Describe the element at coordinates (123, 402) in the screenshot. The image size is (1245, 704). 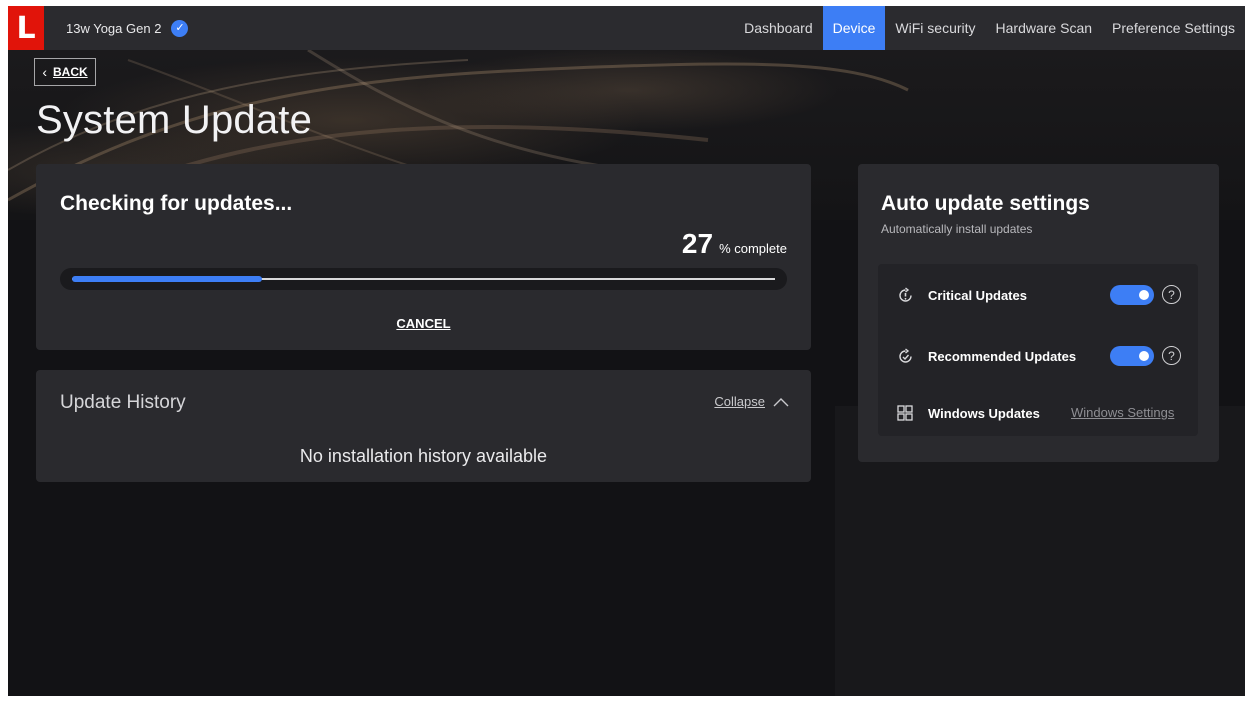
I see `history-heading: Update History` at that location.